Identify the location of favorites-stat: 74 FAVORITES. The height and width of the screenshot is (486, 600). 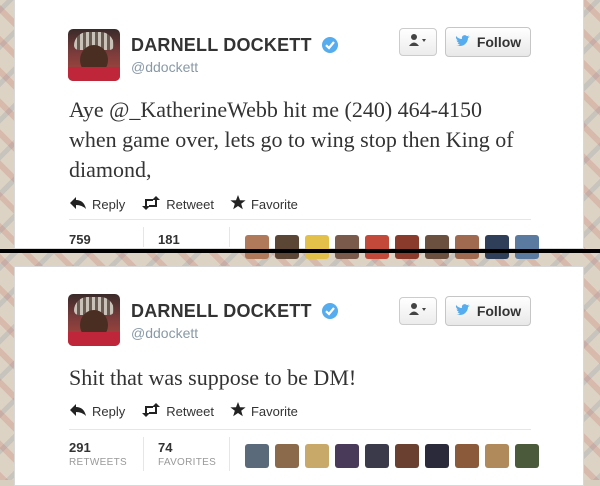
(187, 454).